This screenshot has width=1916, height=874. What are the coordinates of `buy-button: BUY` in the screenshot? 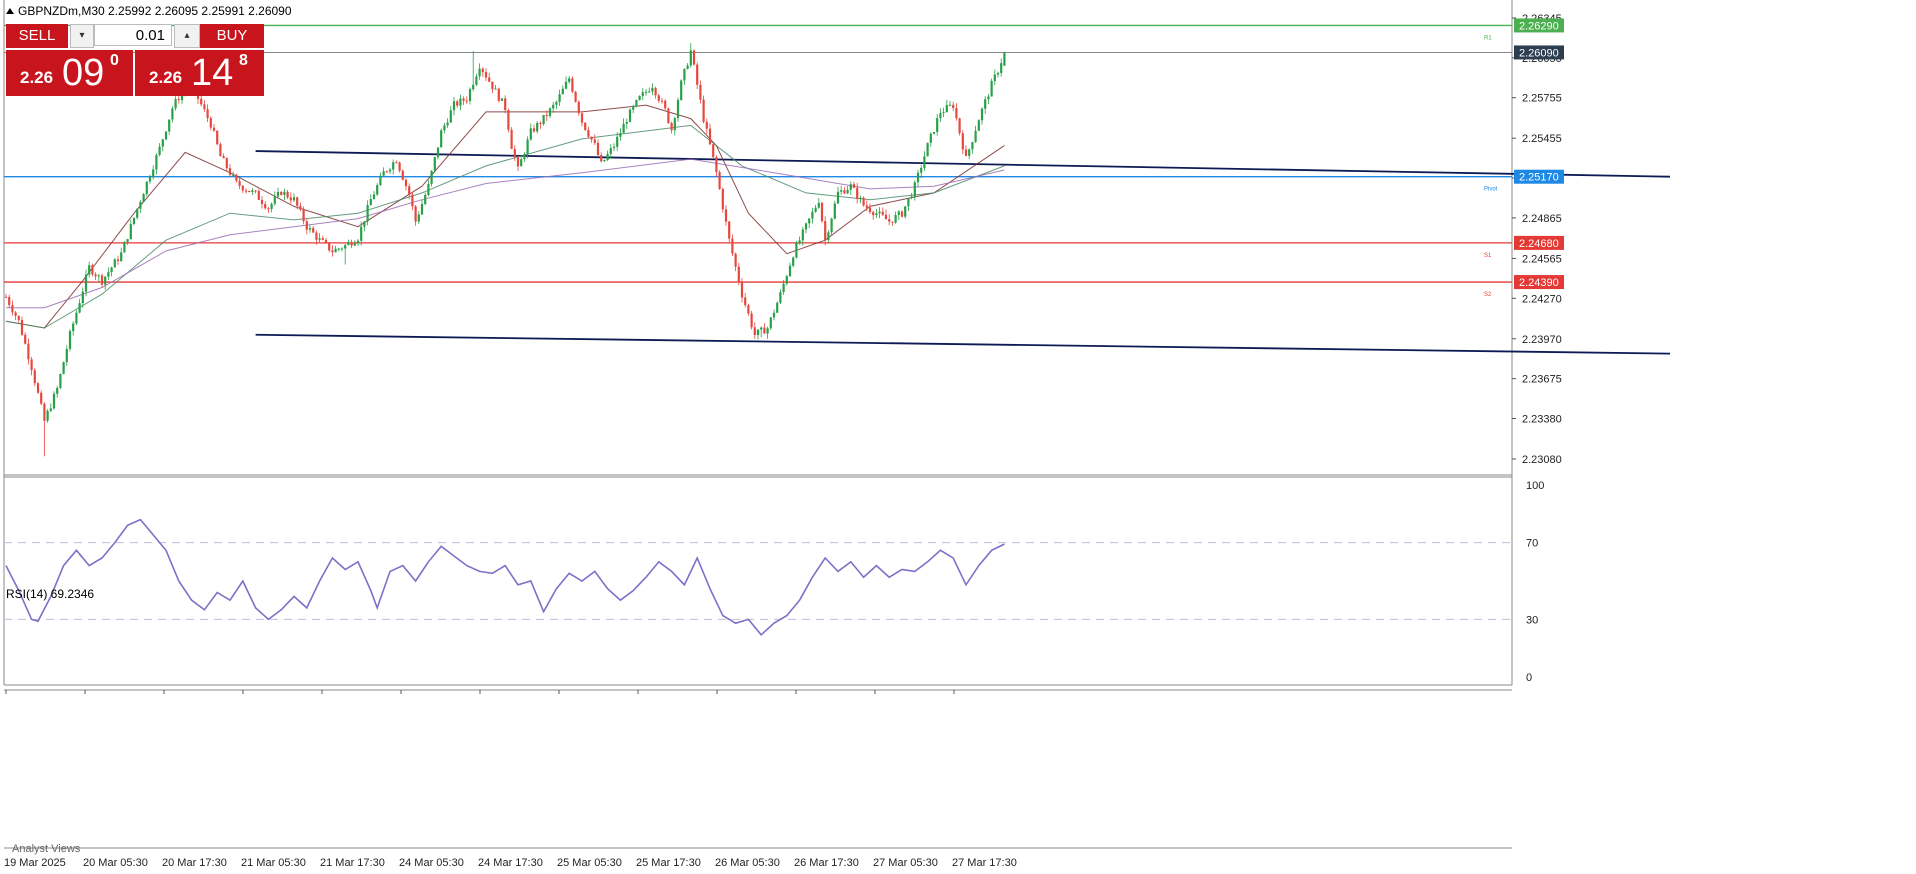 It's located at (232, 36).